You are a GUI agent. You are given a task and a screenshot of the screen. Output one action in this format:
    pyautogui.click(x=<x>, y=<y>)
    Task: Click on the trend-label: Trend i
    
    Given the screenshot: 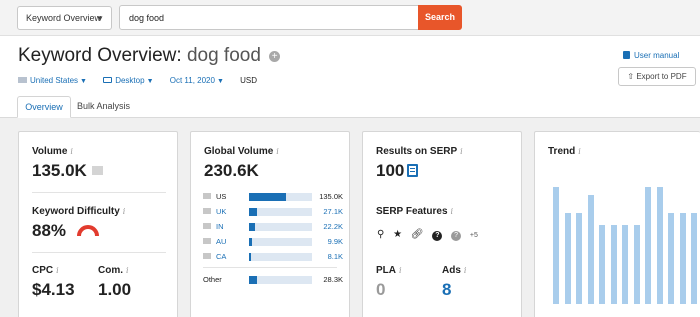 What is the action you would take?
    pyautogui.click(x=564, y=151)
    